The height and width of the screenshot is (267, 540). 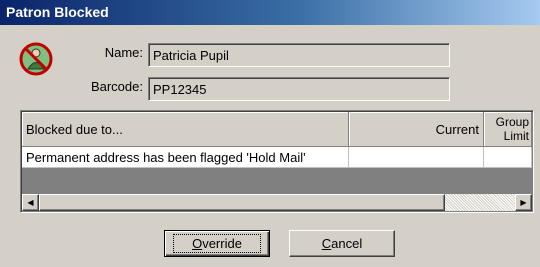 I want to click on col-header-group-text: Group, so click(x=512, y=122).